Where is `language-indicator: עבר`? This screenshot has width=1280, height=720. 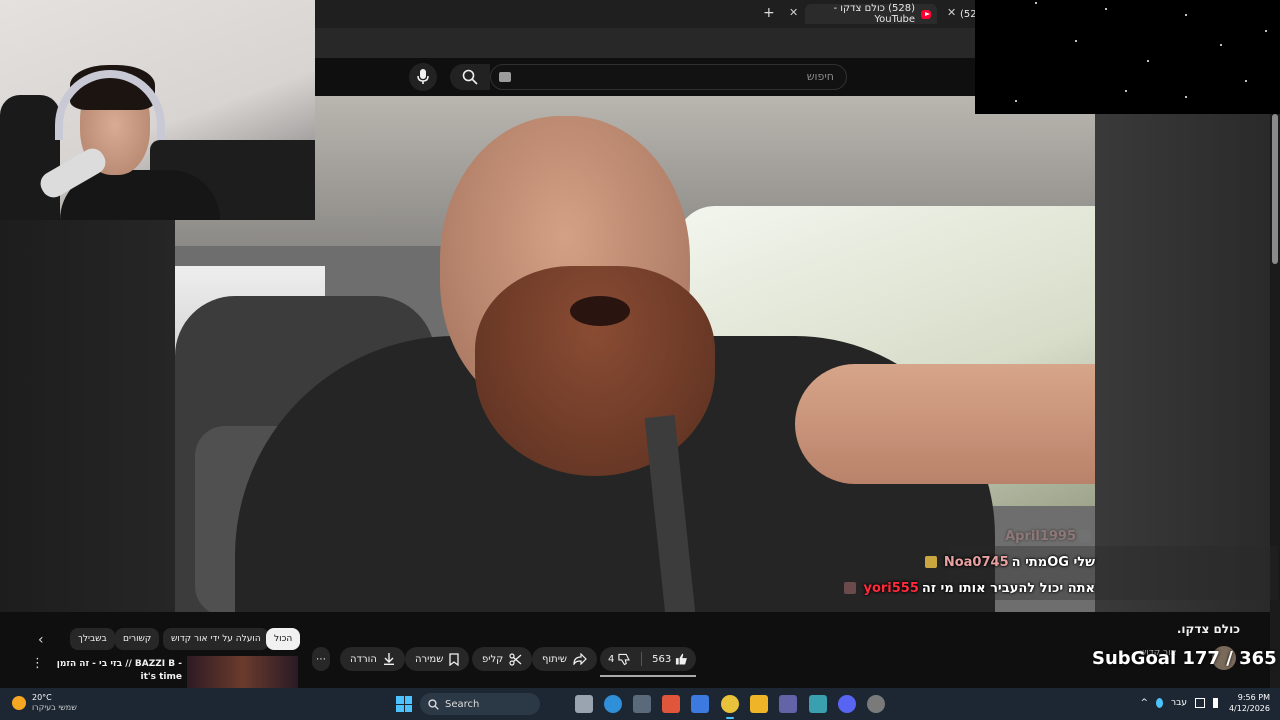
language-indicator: עבר is located at coordinates (1179, 703).